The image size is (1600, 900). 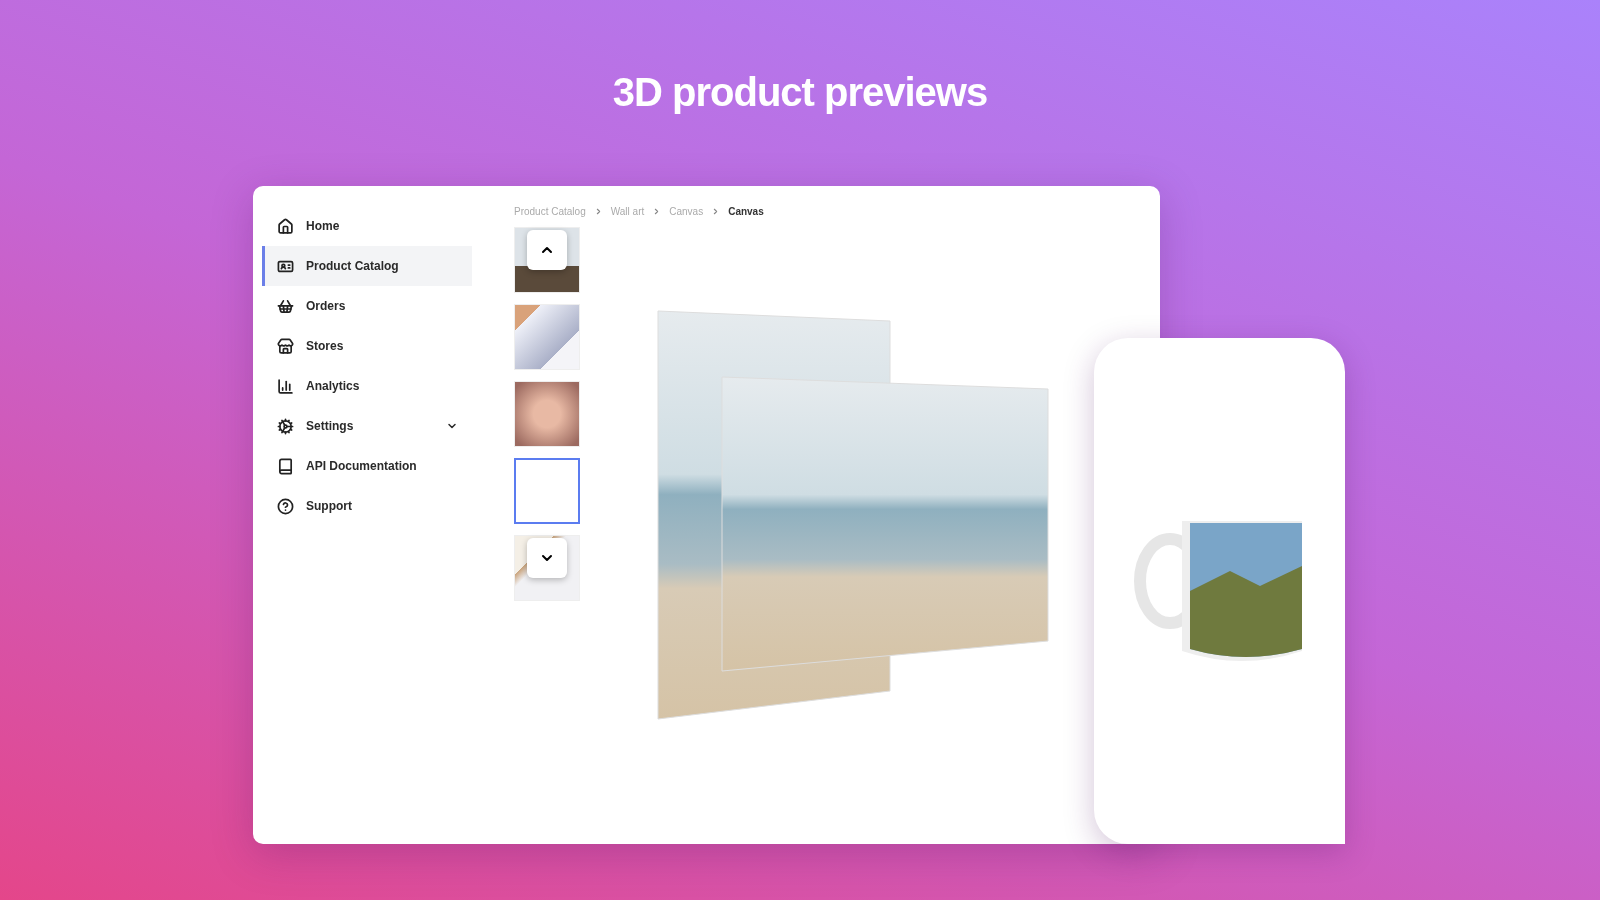 I want to click on basket-icon, so click(x=285, y=306).